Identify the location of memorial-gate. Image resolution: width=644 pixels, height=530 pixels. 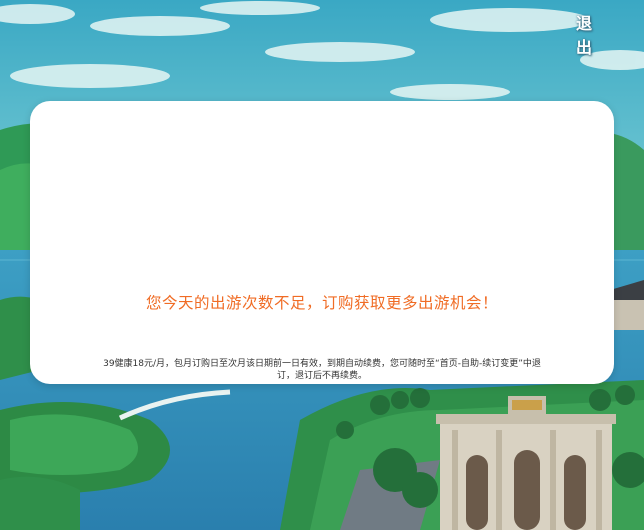
(526, 463).